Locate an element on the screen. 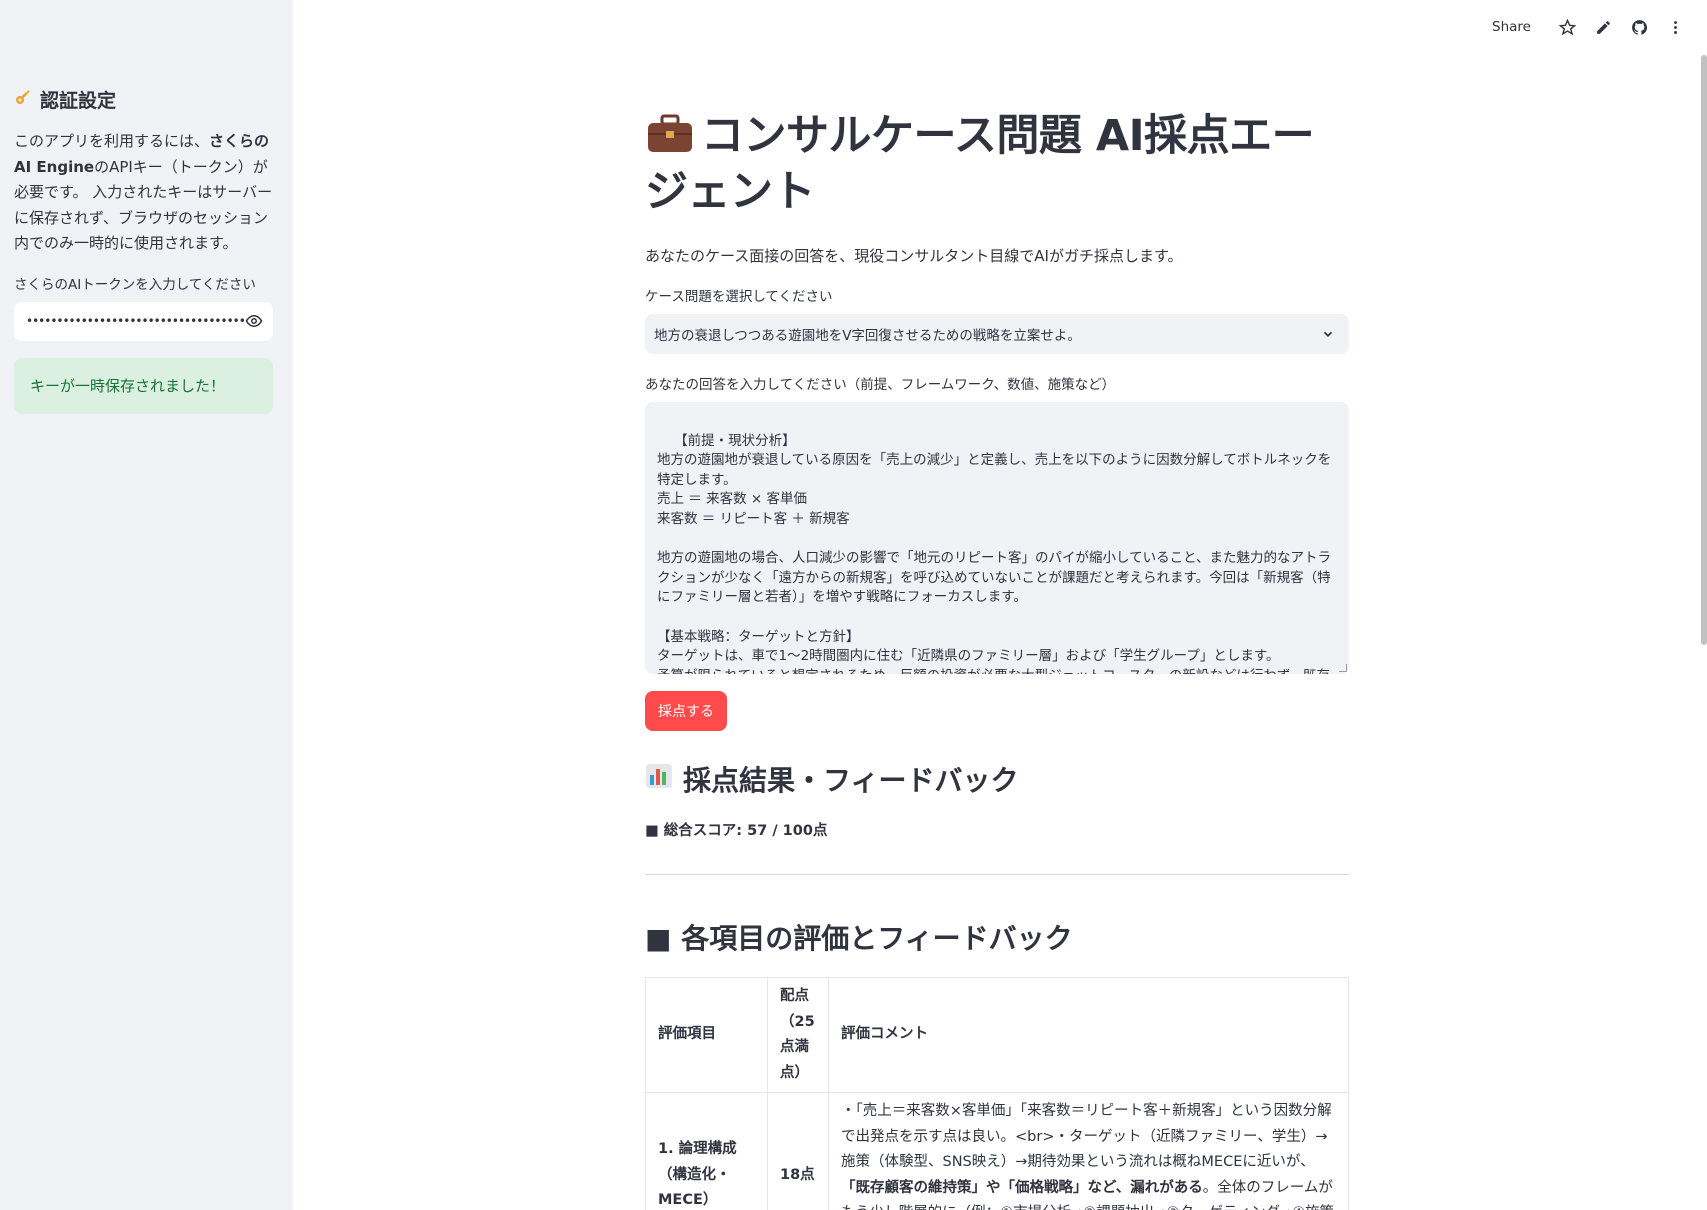 Image resolution: width=1707 pixels, height=1210 pixels. bar-chart-icon is located at coordinates (659, 779).